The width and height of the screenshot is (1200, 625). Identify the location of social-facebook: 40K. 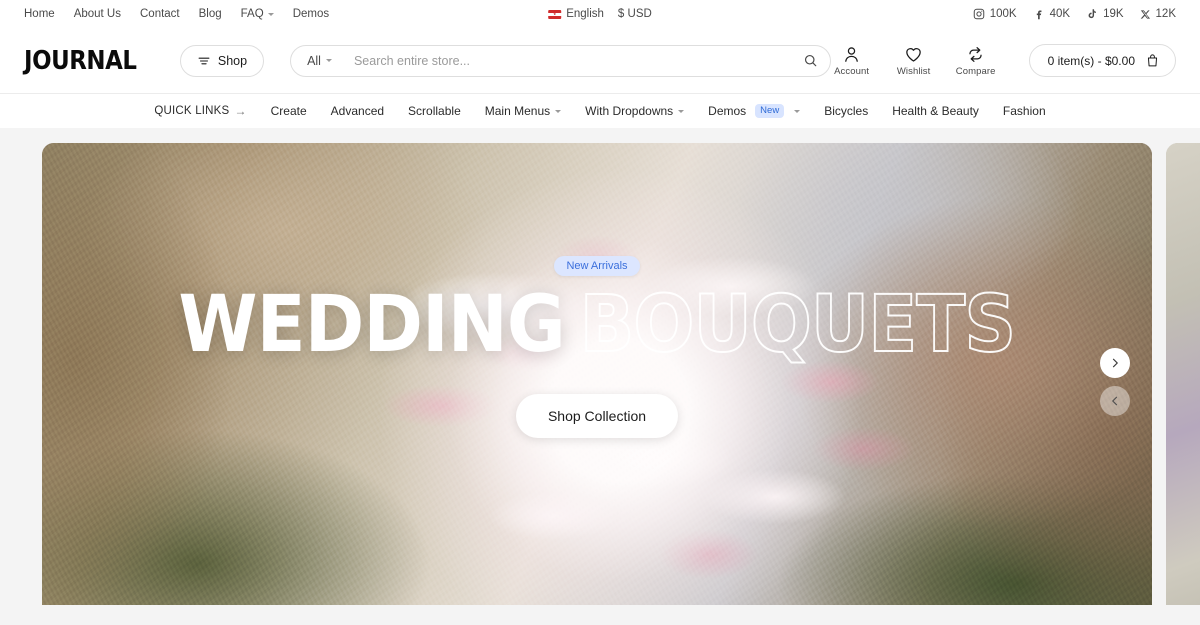
(1051, 14).